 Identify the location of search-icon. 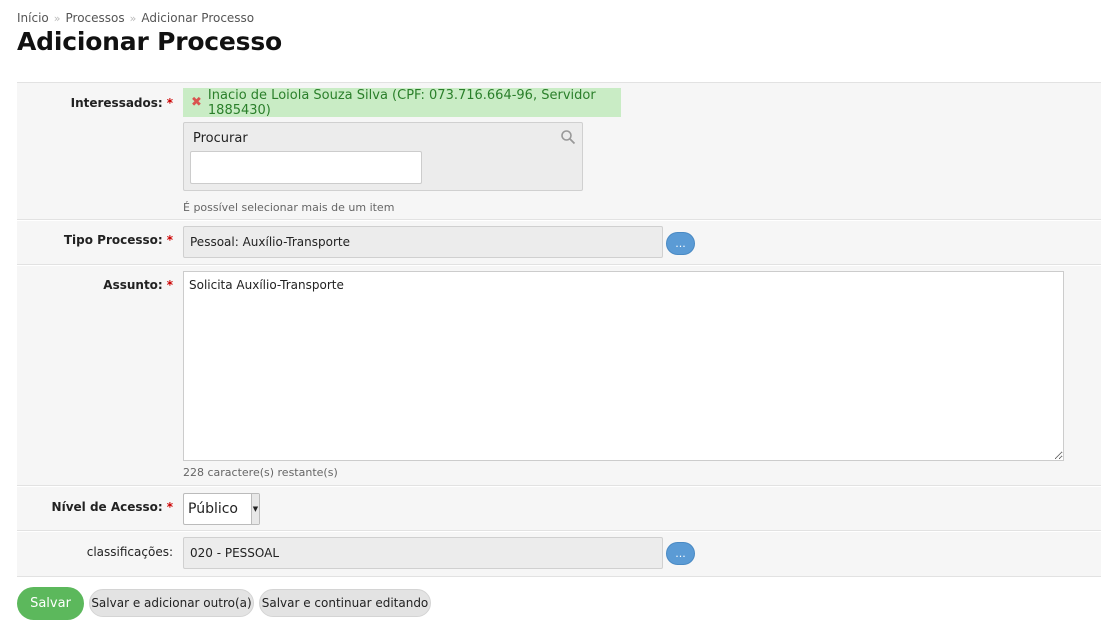
(568, 137).